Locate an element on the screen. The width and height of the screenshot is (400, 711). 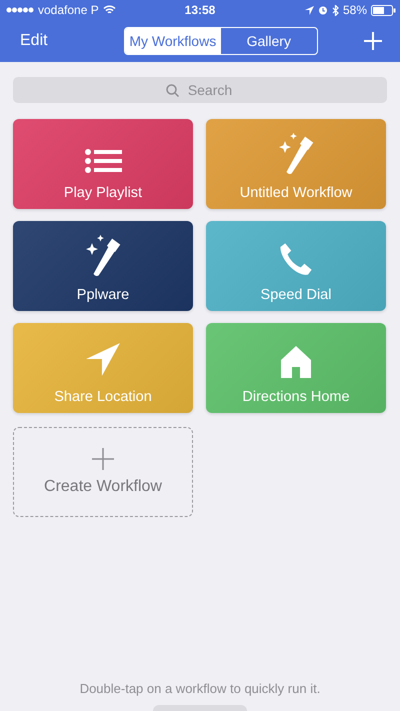
wifi-icon is located at coordinates (109, 10).